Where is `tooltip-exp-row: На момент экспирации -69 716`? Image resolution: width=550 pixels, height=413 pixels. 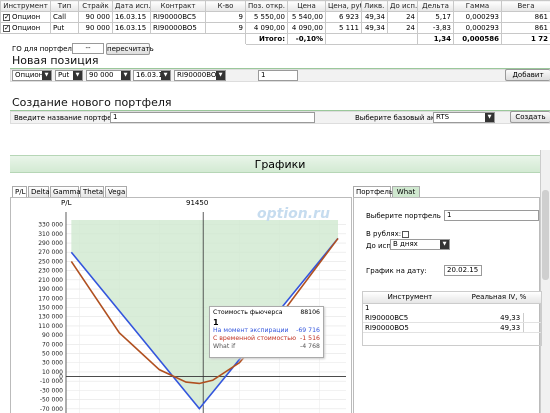
tooltip-exp-row: На момент экспирации -69 716 is located at coordinates (266, 331).